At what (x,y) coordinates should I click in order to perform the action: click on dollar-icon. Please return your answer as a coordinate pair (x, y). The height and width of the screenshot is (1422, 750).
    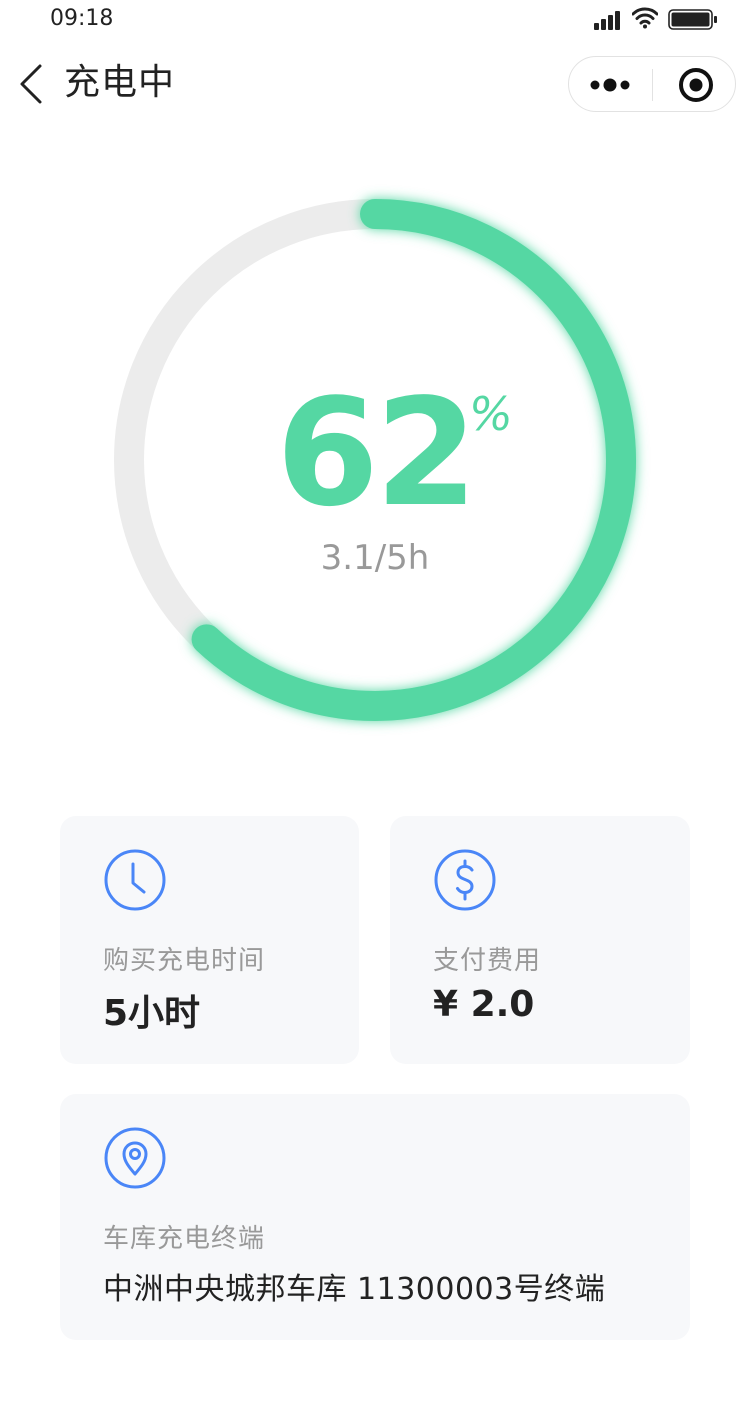
    Looking at the image, I should click on (465, 880).